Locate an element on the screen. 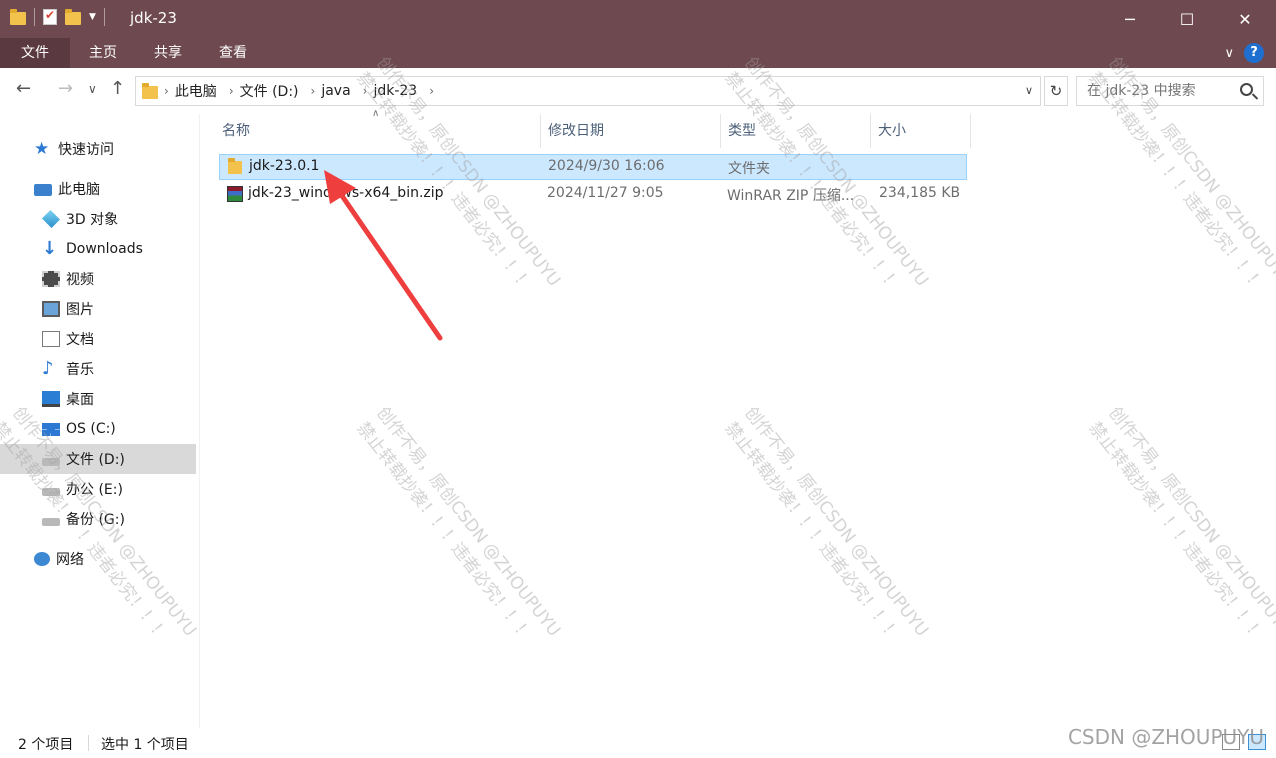  recent-locations-button: ∨ is located at coordinates (92, 89).